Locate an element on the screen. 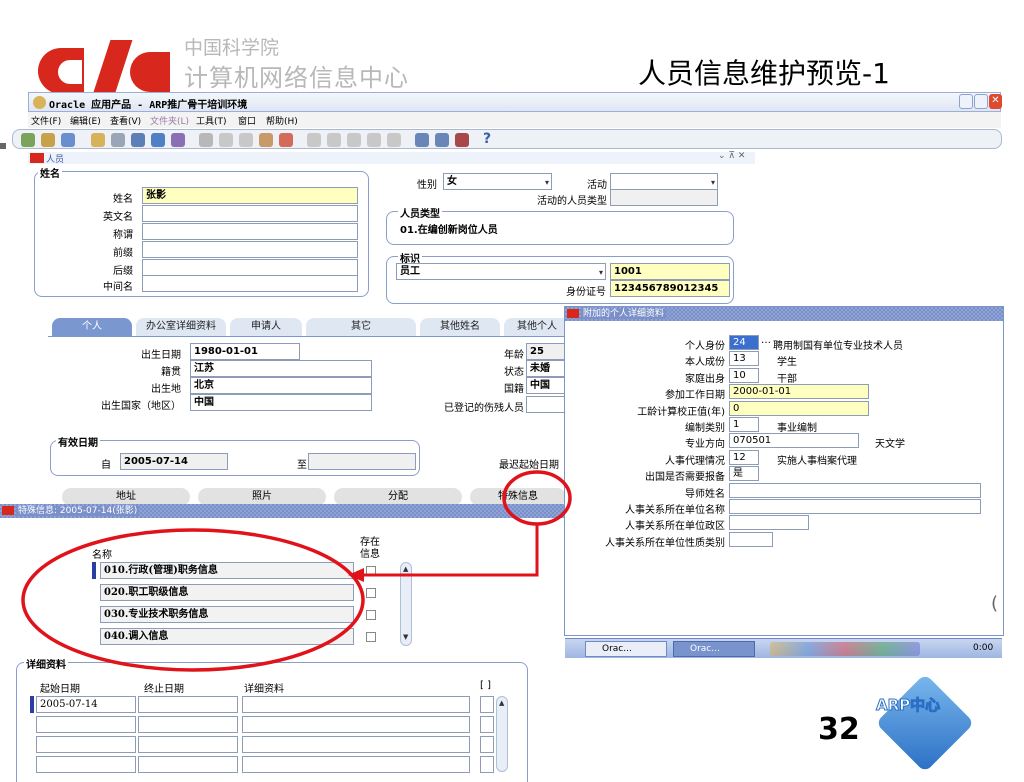  prefix-field is located at coordinates (250, 249).